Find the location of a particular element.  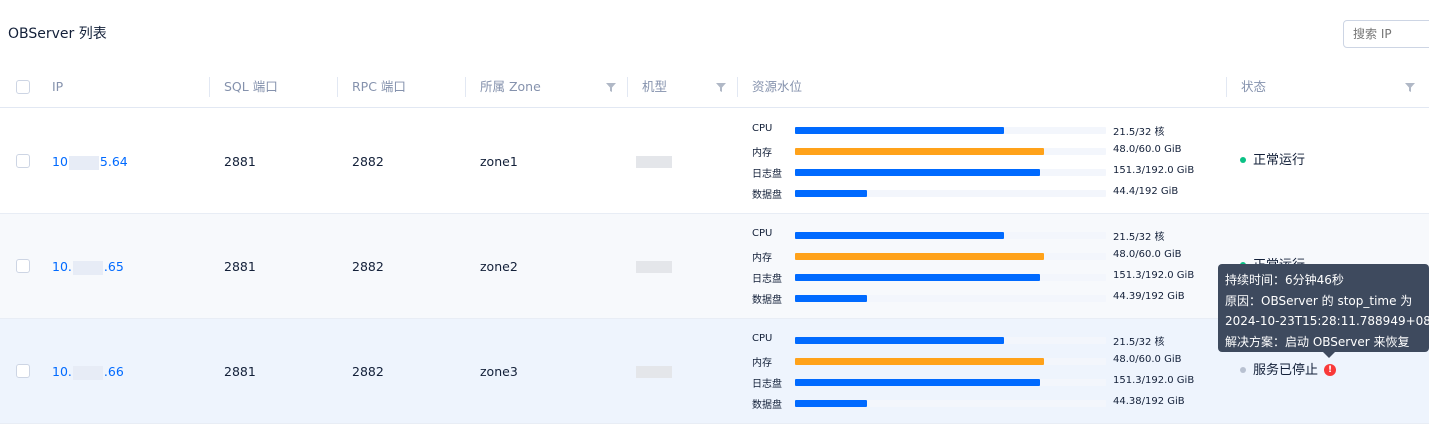

column-model: 机型 is located at coordinates (655, 86).